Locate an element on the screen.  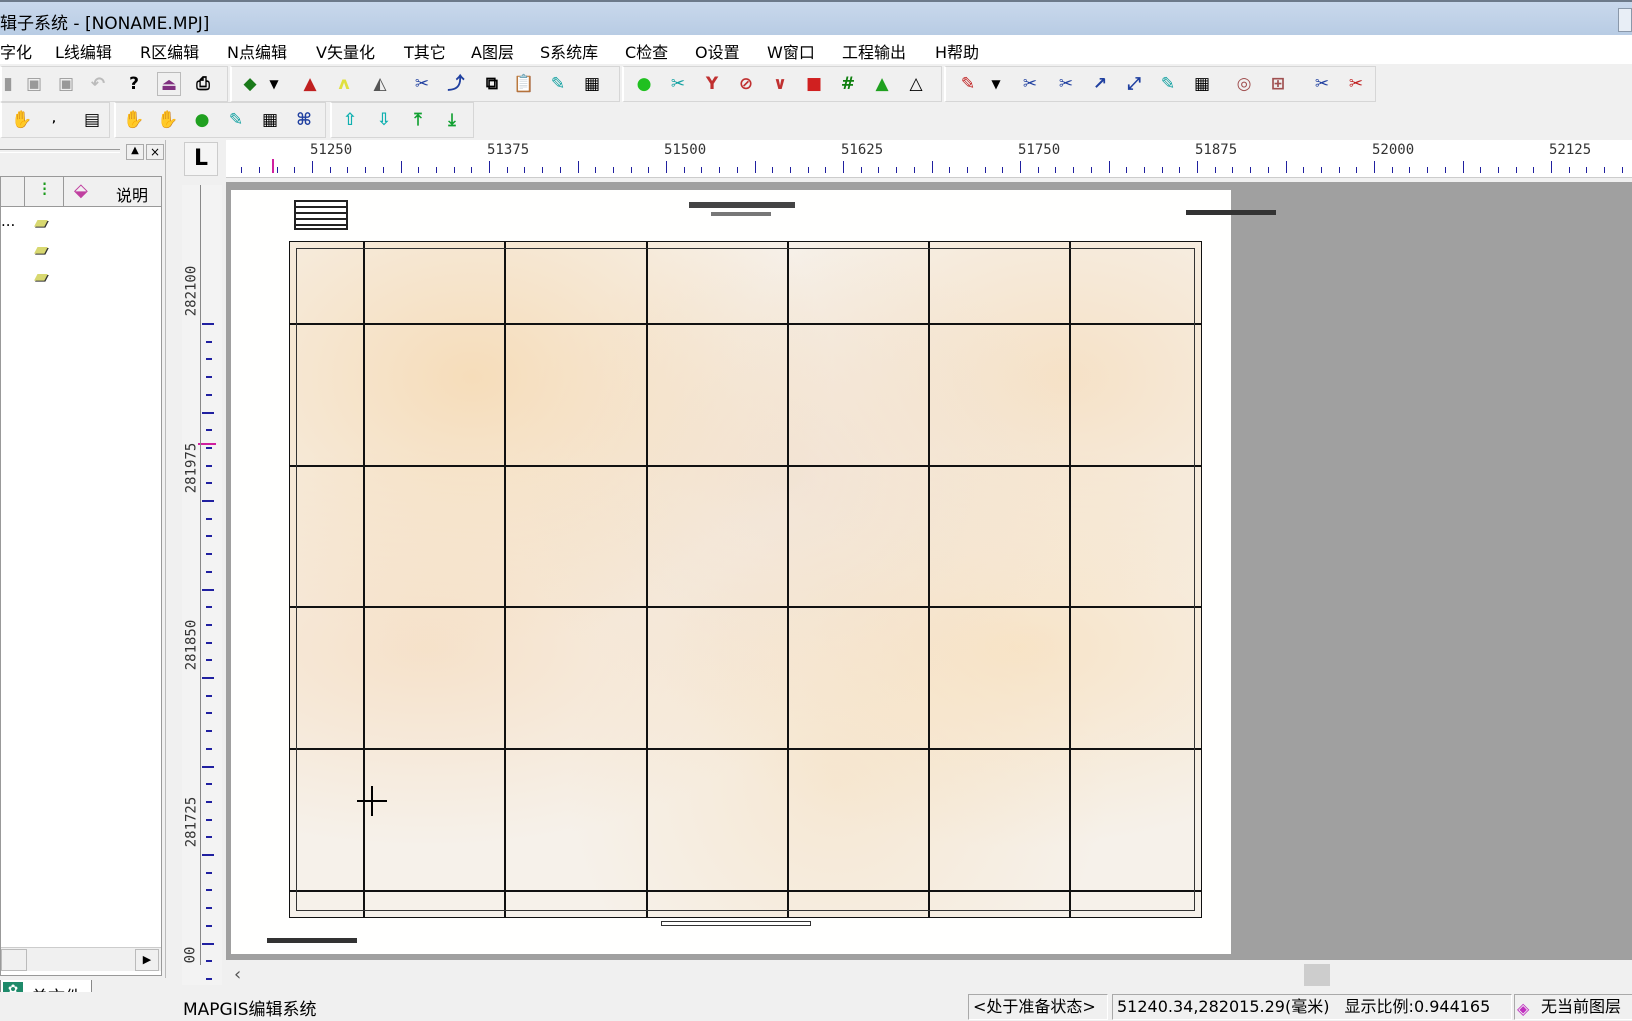
save-as-icon: ▣ is located at coordinates (66, 84).